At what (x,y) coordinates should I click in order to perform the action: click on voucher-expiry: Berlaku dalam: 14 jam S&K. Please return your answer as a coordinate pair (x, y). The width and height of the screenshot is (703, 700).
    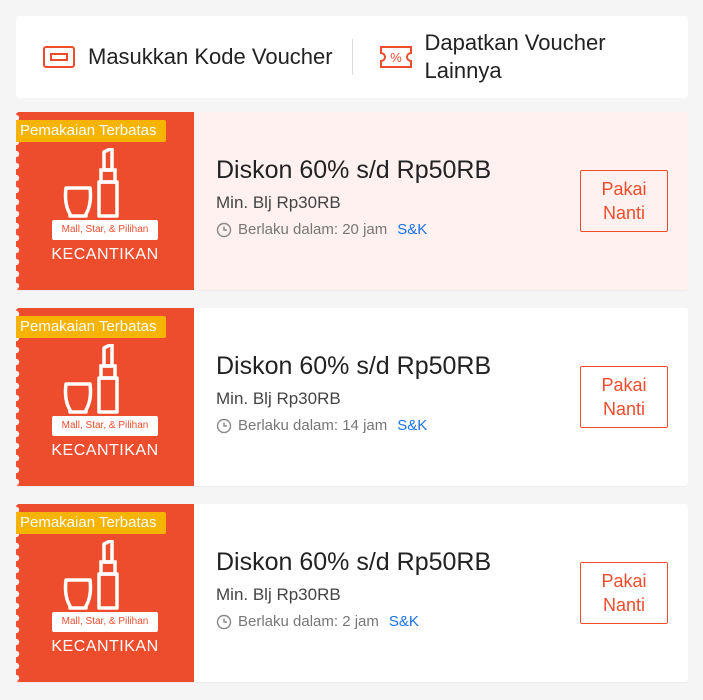
    Looking at the image, I should click on (353, 425).